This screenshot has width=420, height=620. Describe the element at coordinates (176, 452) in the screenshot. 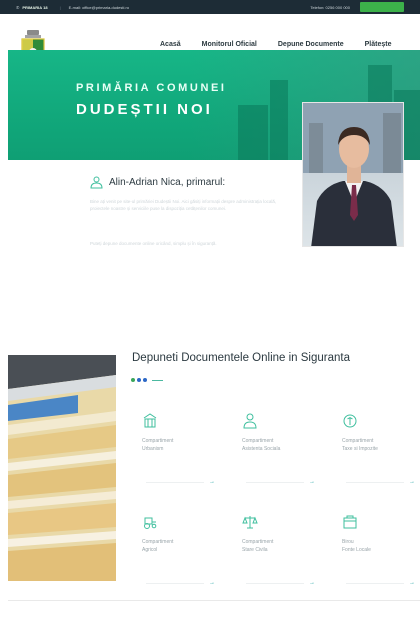

I see `service-card-urbanism: Compartiment Urbanism →` at that location.